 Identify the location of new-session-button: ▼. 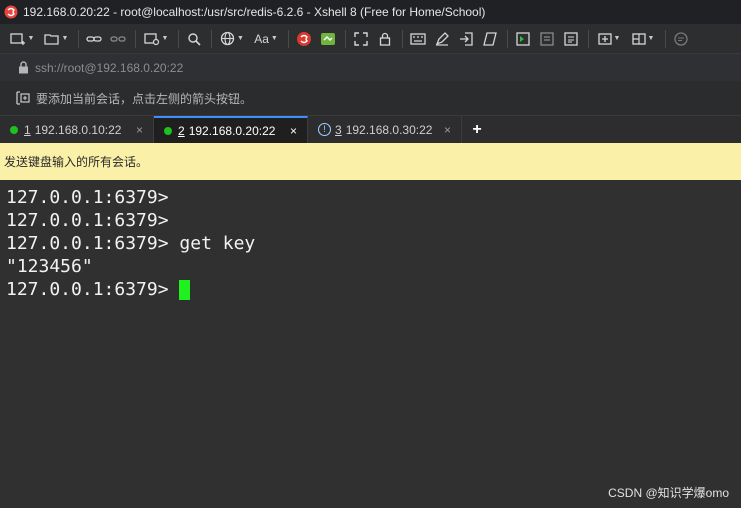
(22, 39).